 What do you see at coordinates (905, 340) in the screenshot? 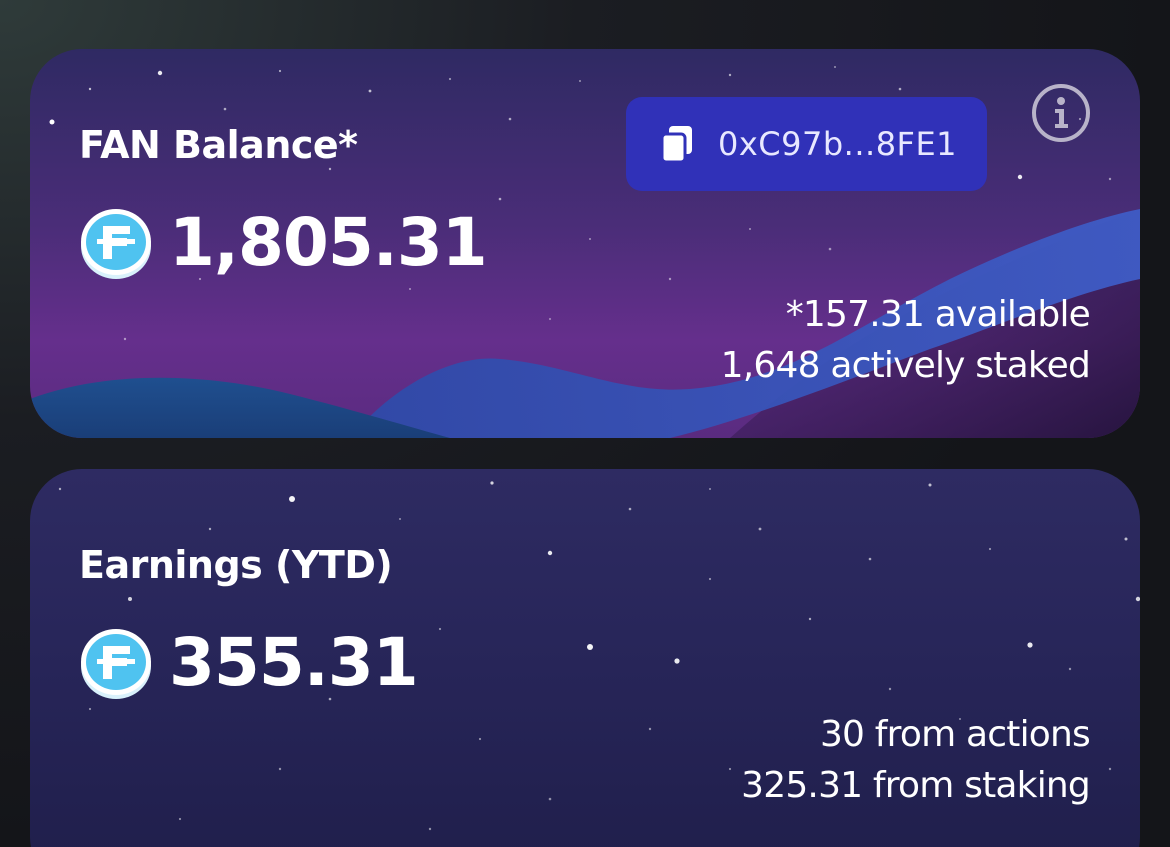
I see `balance-breakdown: *157.31 available 1,648 actively staked` at bounding box center [905, 340].